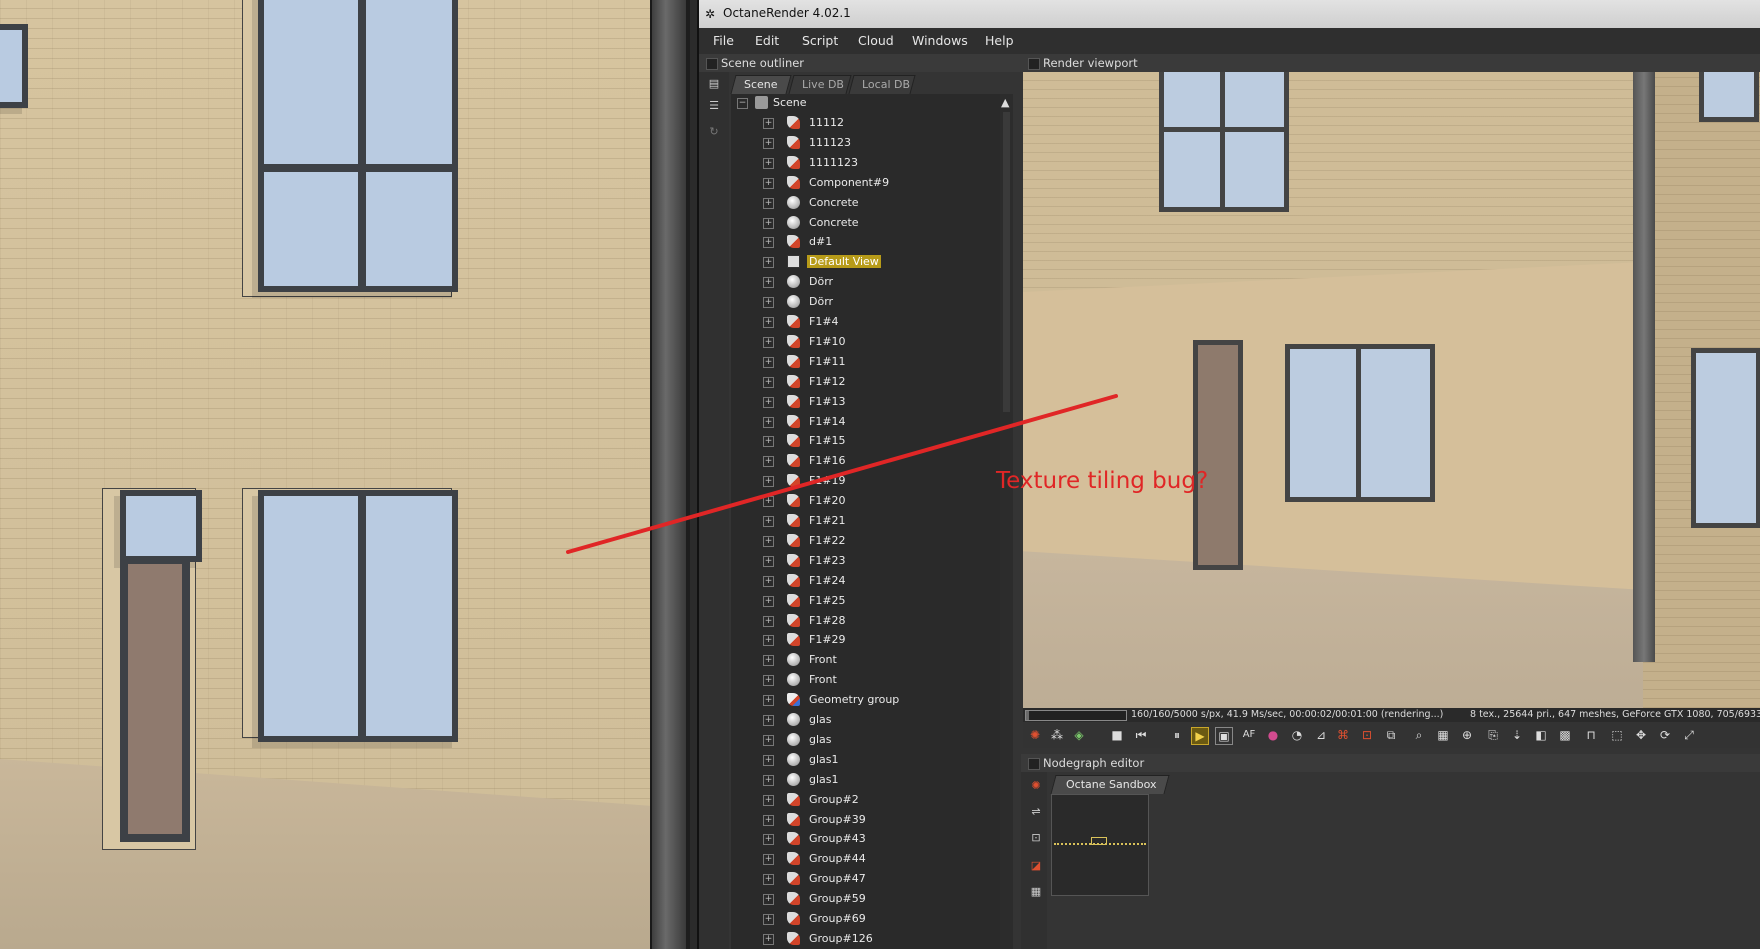 This screenshot has width=1760, height=949. I want to click on scroll-up-icon: ▲, so click(1005, 102).